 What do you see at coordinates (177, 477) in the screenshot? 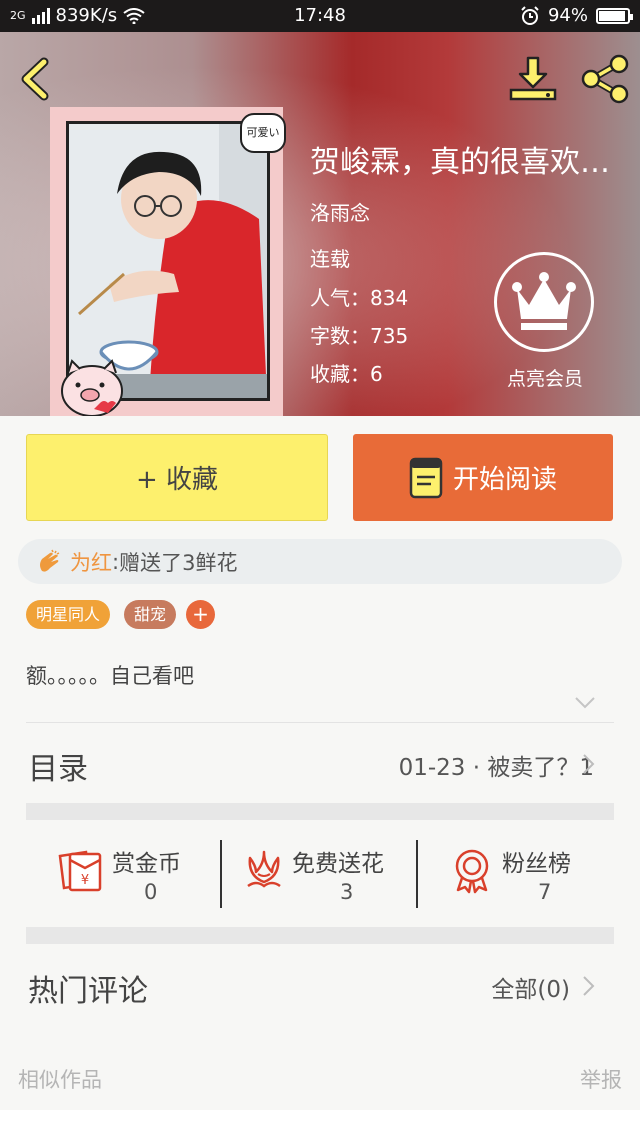
I see `collect-button: + 收藏` at bounding box center [177, 477].